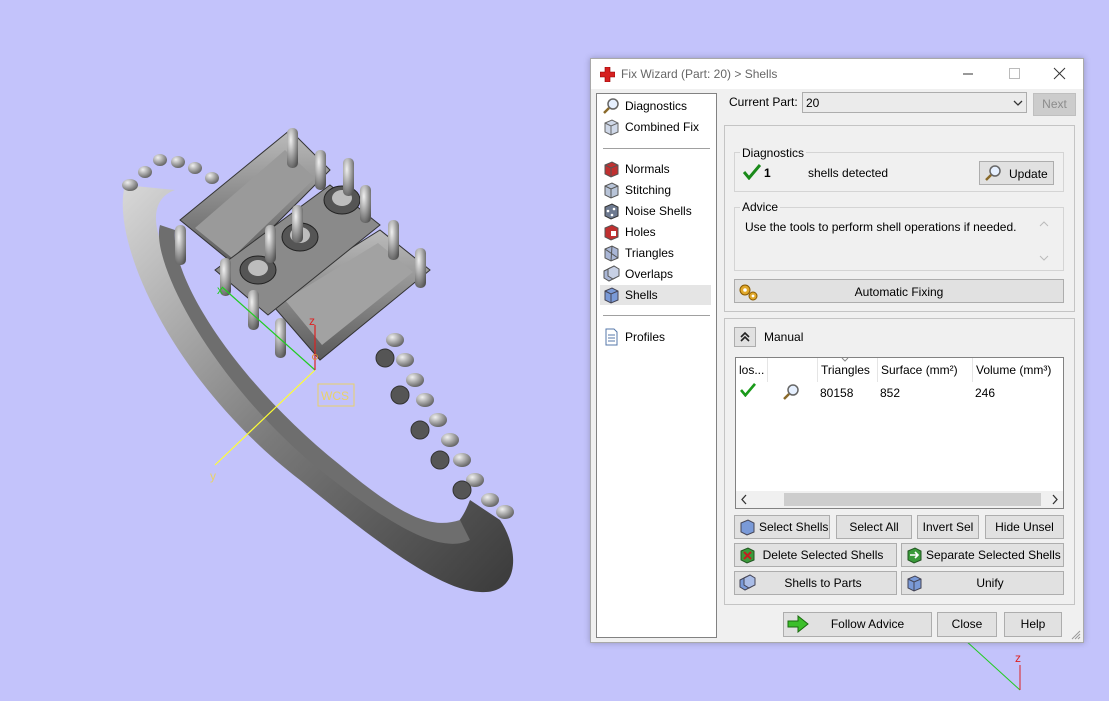 This screenshot has width=1109, height=701. I want to click on nav-item-profiles: Profiles, so click(655, 337).